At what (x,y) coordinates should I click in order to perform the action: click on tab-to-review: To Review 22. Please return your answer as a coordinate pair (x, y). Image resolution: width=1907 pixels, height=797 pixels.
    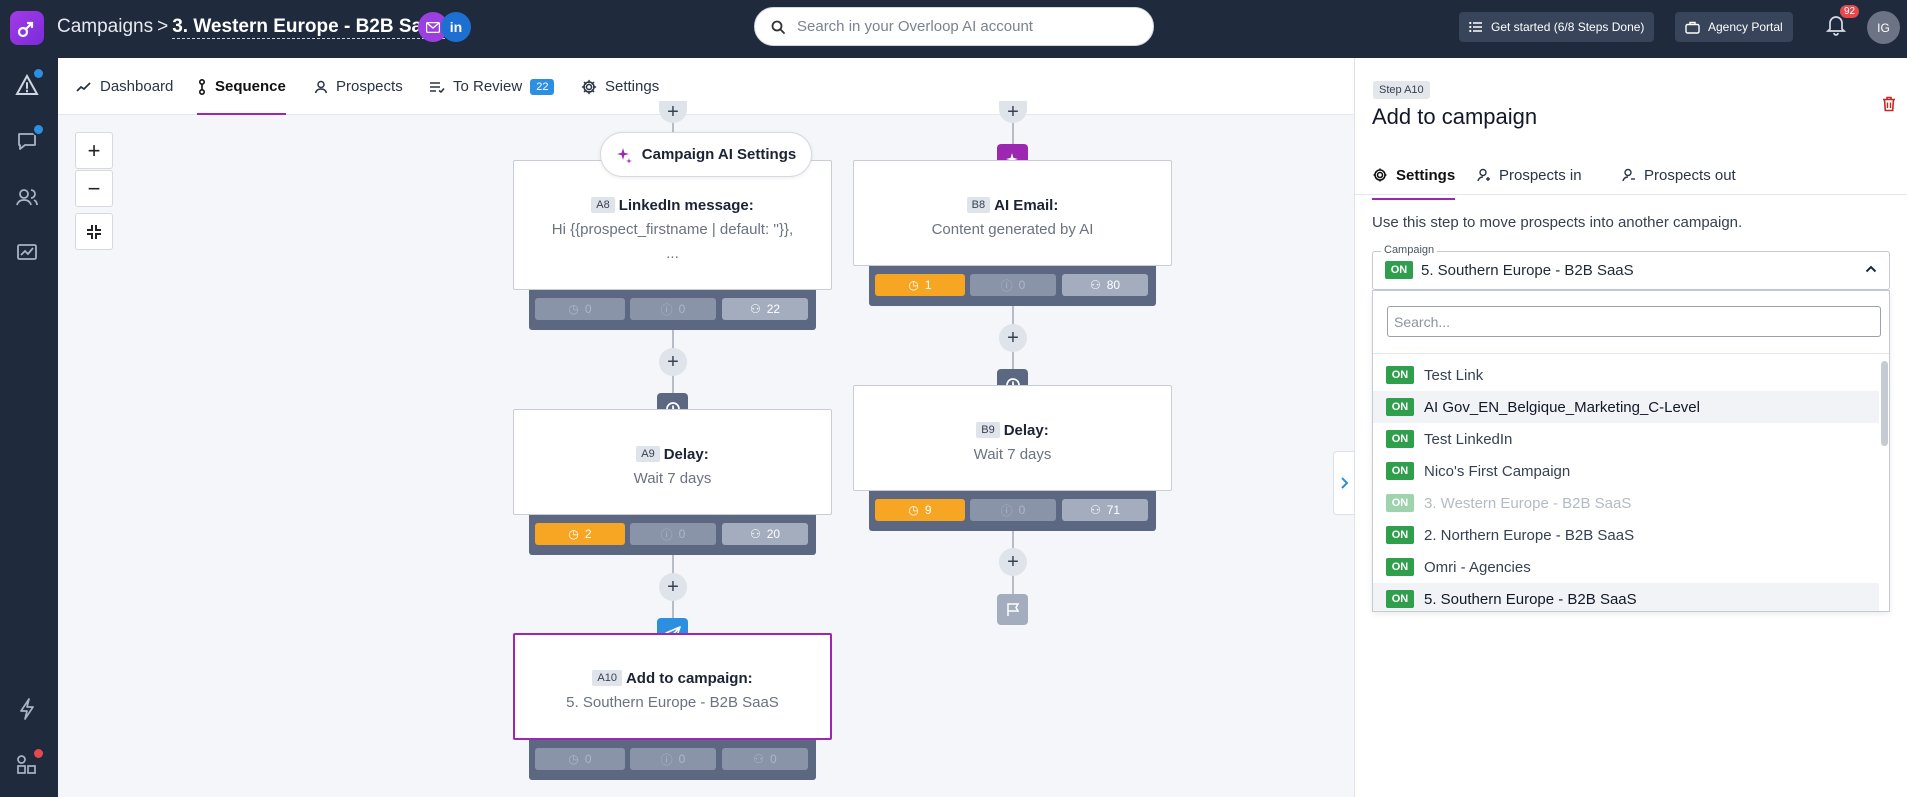
    Looking at the image, I should click on (492, 86).